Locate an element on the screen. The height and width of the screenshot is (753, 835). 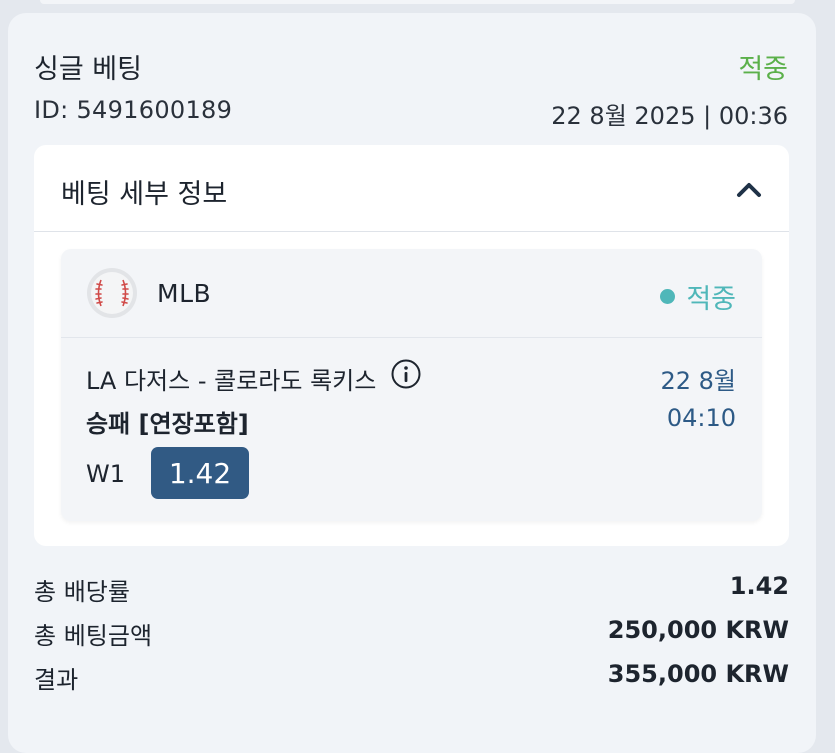
summary-total-odds: 총 배당률 1.42 is located at coordinates (411, 592).